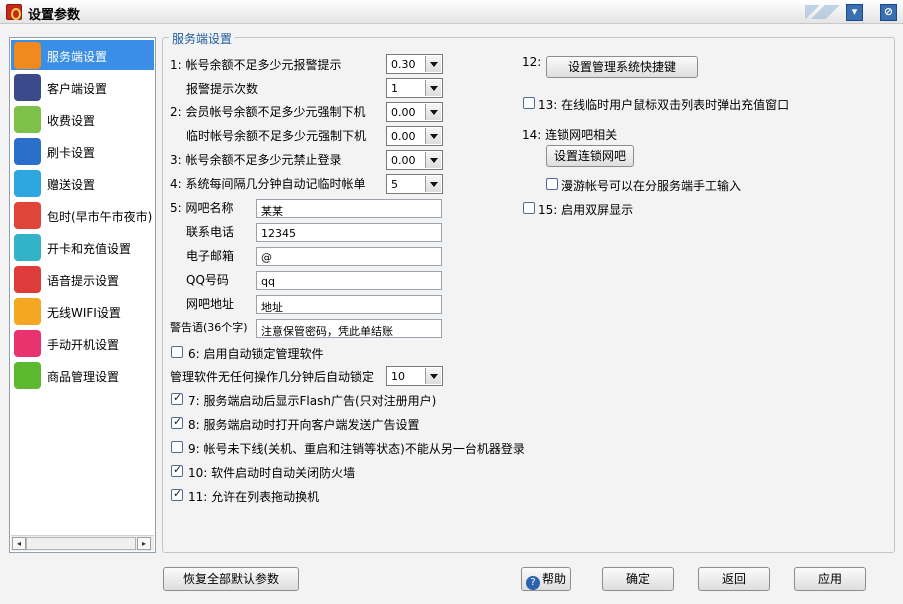  What do you see at coordinates (27, 87) in the screenshot?
I see `client-monitor-icon` at bounding box center [27, 87].